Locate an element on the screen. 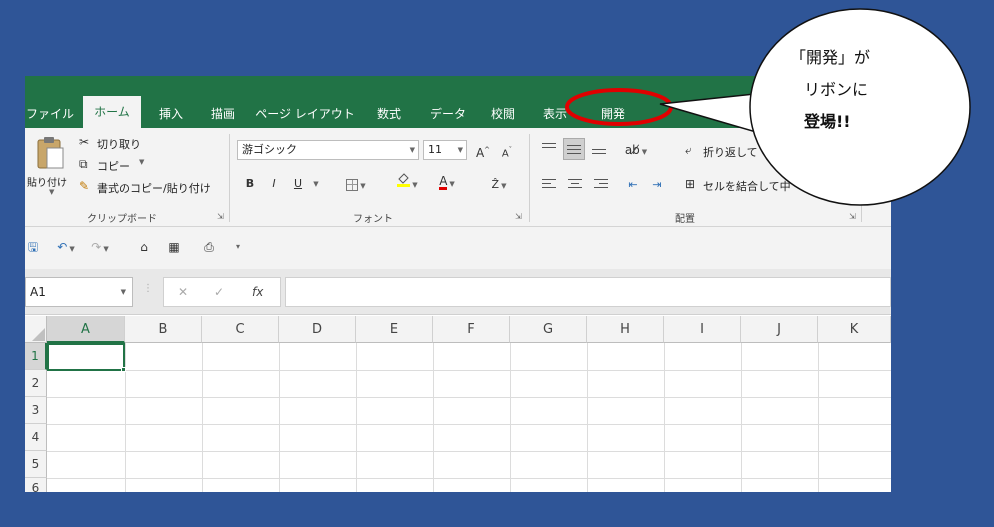 Image resolution: width=994 pixels, height=527 pixels. speech-bubble-join is located at coordinates (767, 111).